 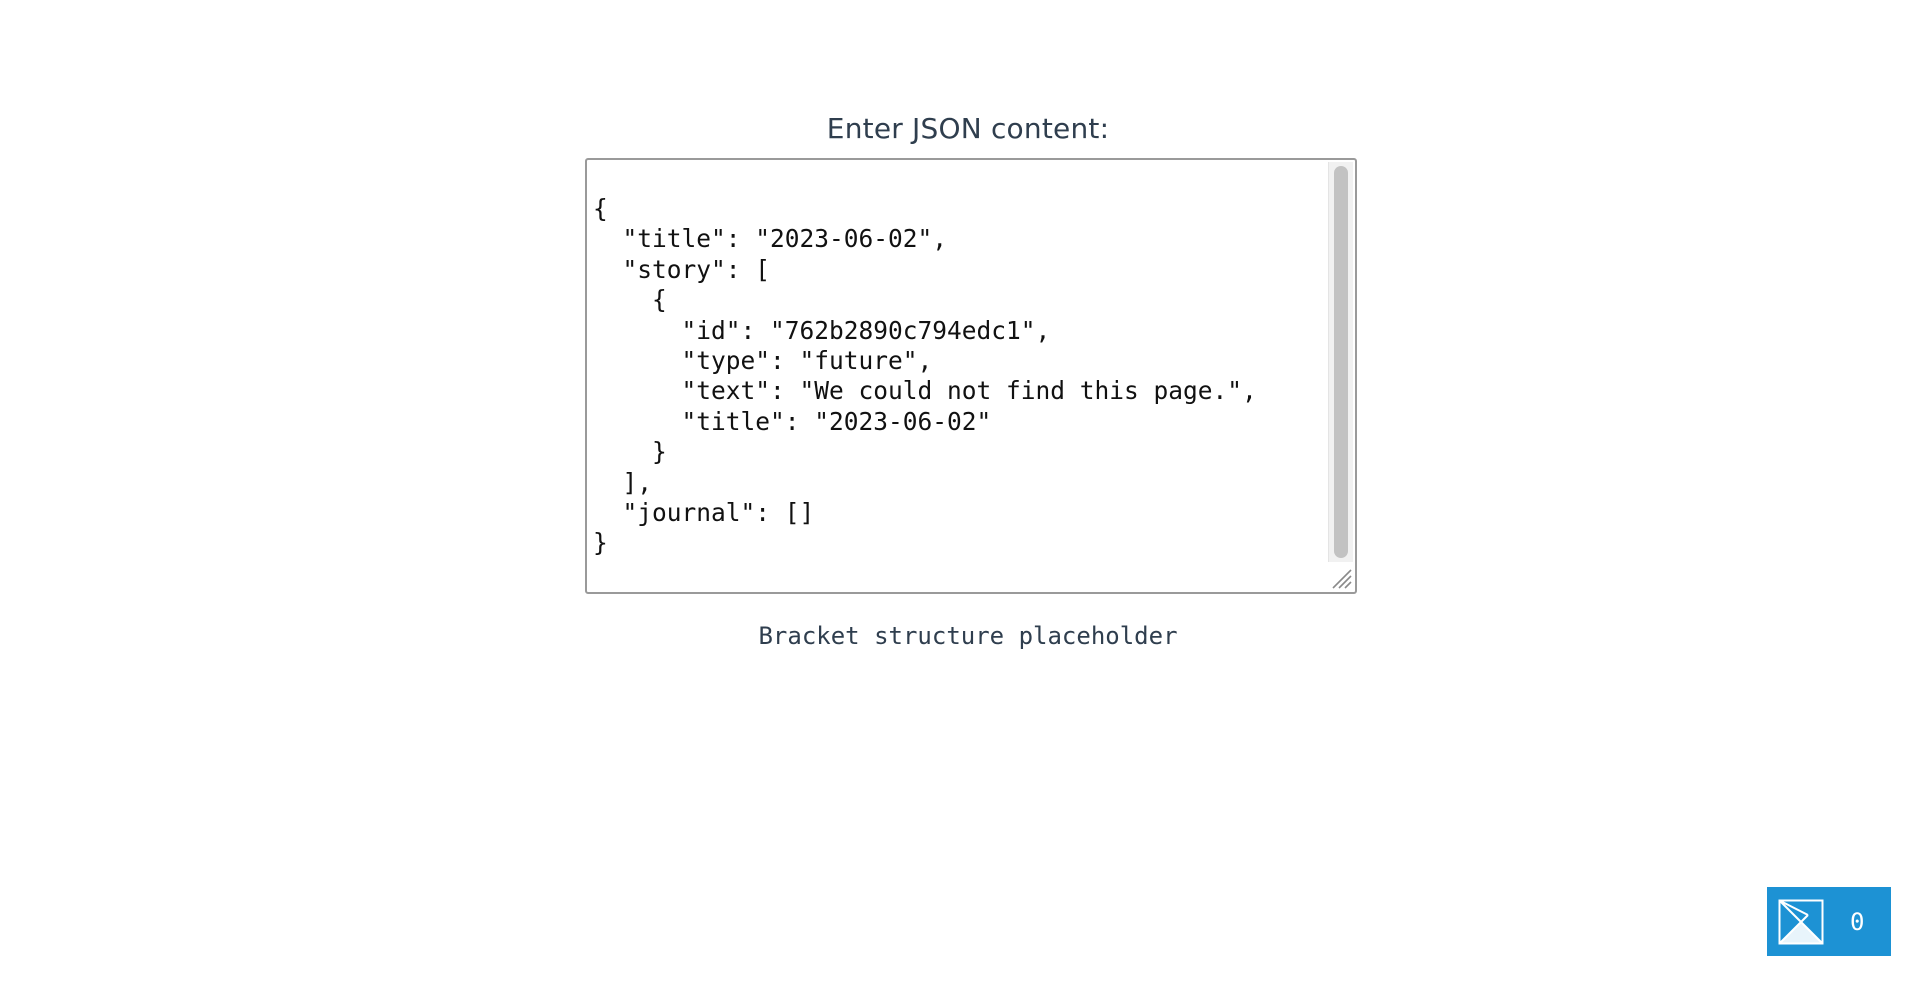 I want to click on vertical-scrollbar, so click(x=1340, y=362).